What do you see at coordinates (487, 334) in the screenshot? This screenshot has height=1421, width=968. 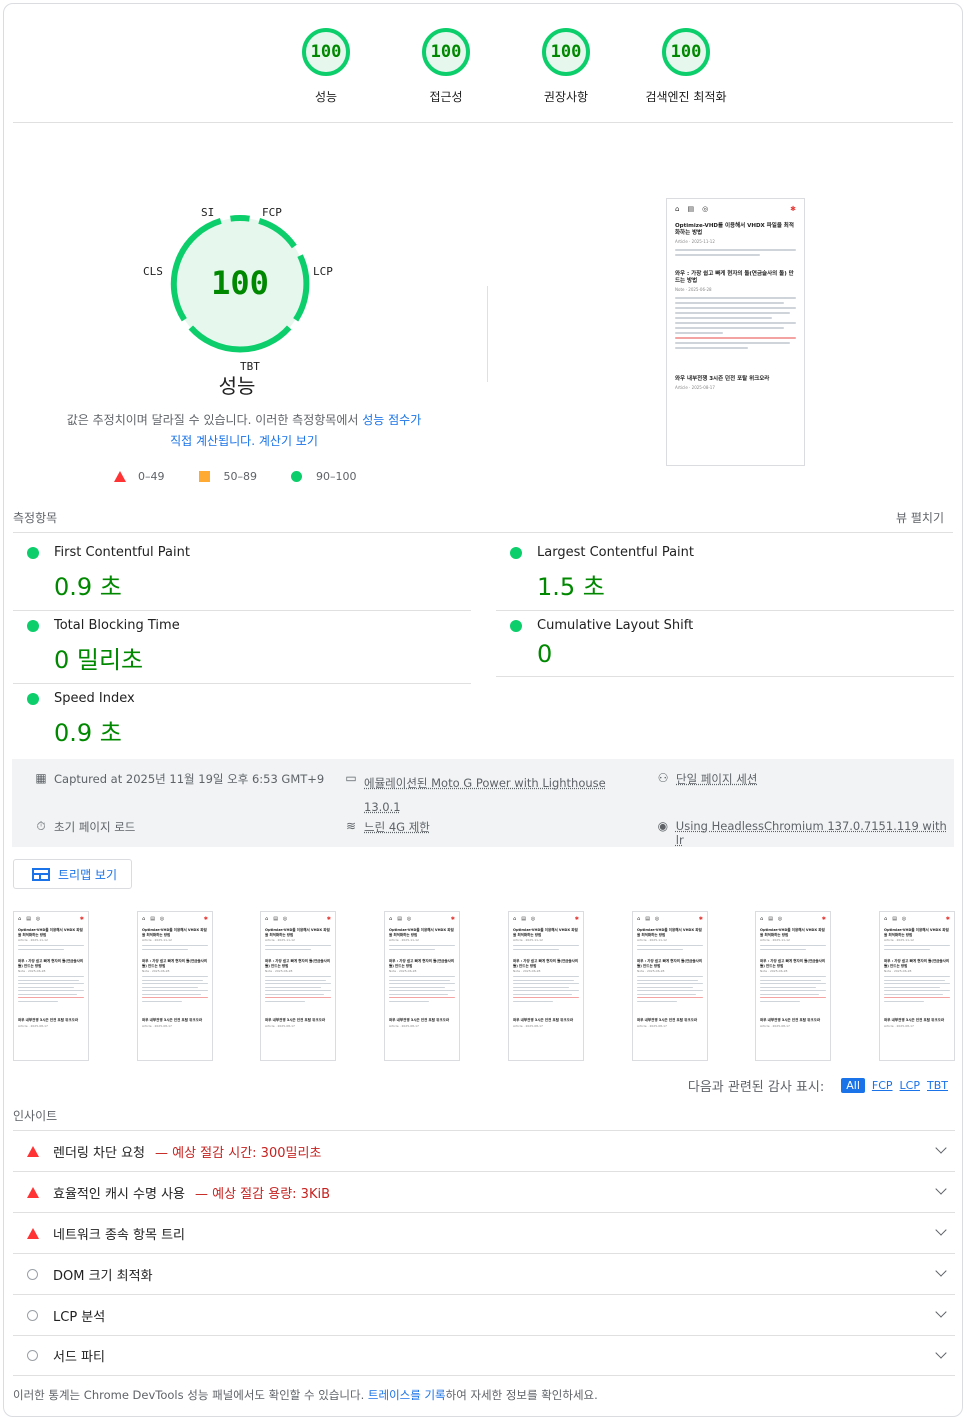 I see `vertical-divider` at bounding box center [487, 334].